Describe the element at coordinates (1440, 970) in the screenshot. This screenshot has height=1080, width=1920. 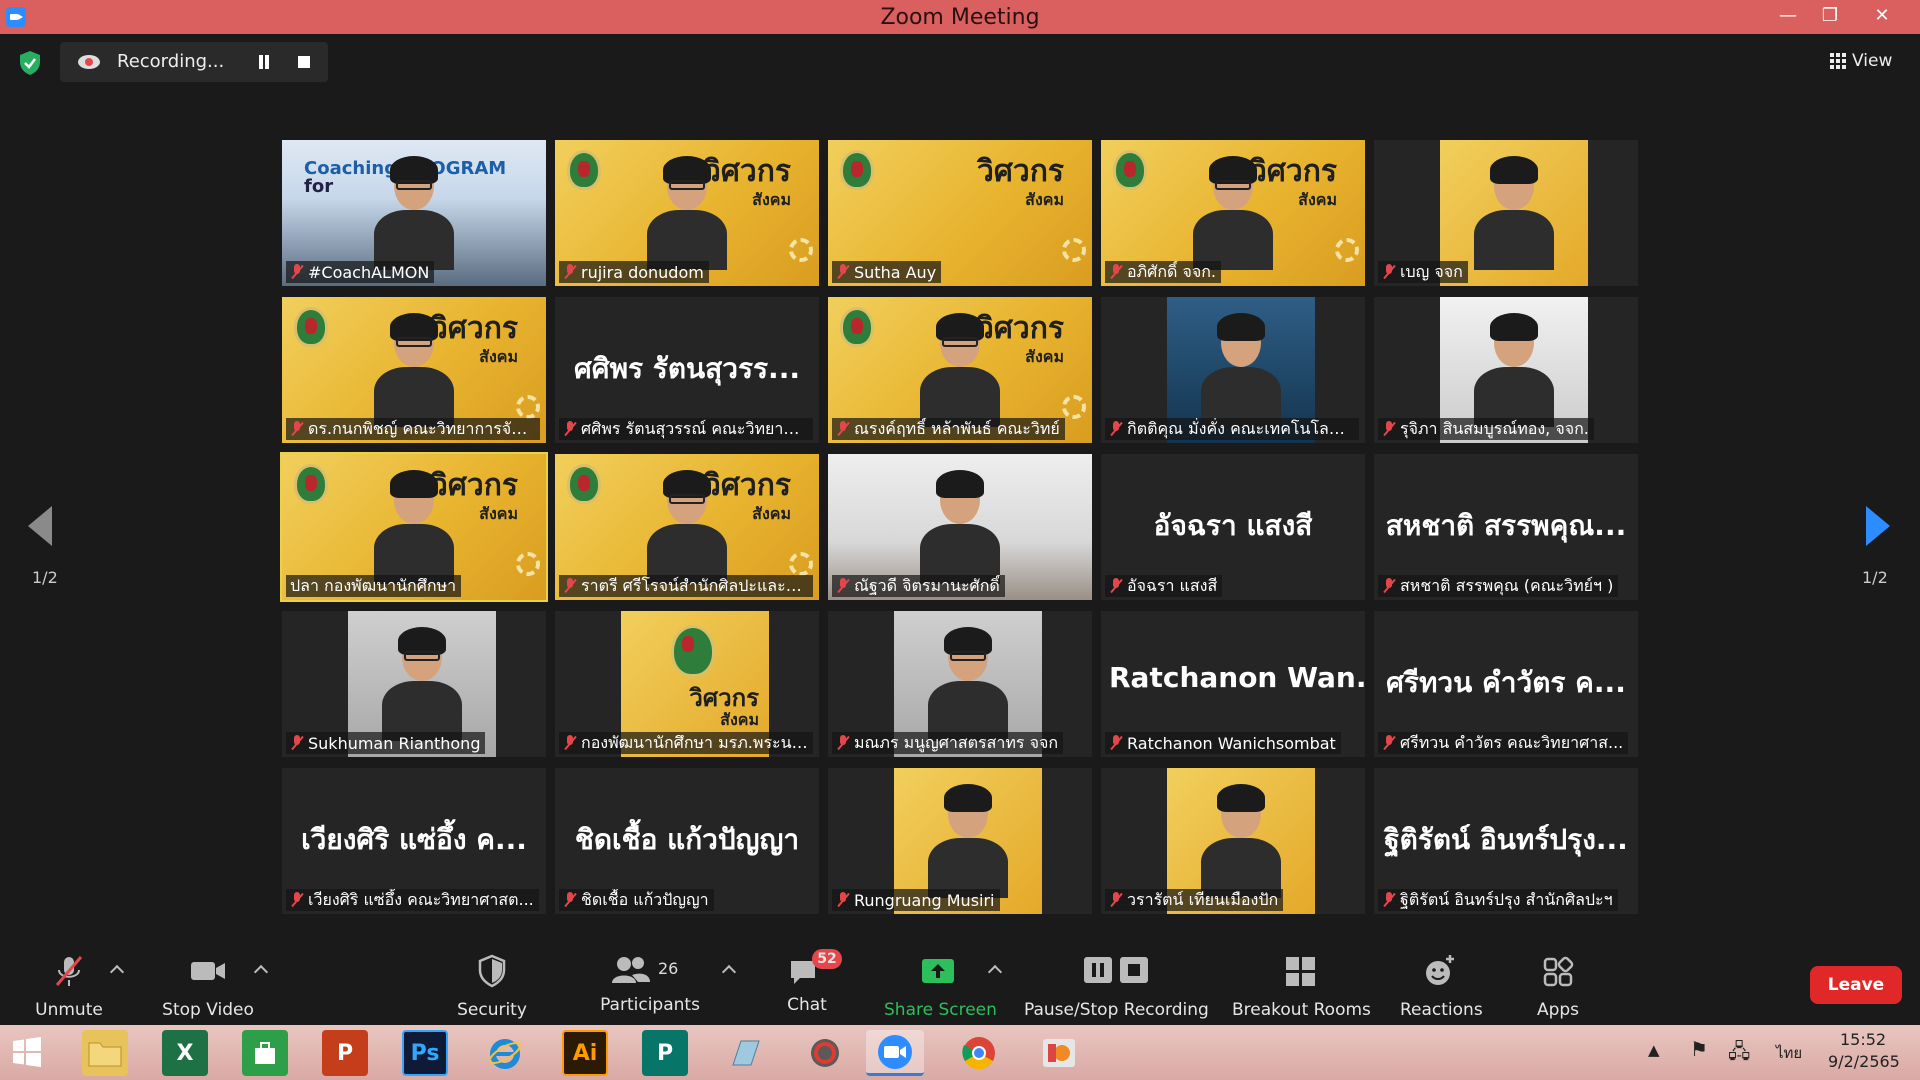
I see `smiley-plus-icon` at that location.